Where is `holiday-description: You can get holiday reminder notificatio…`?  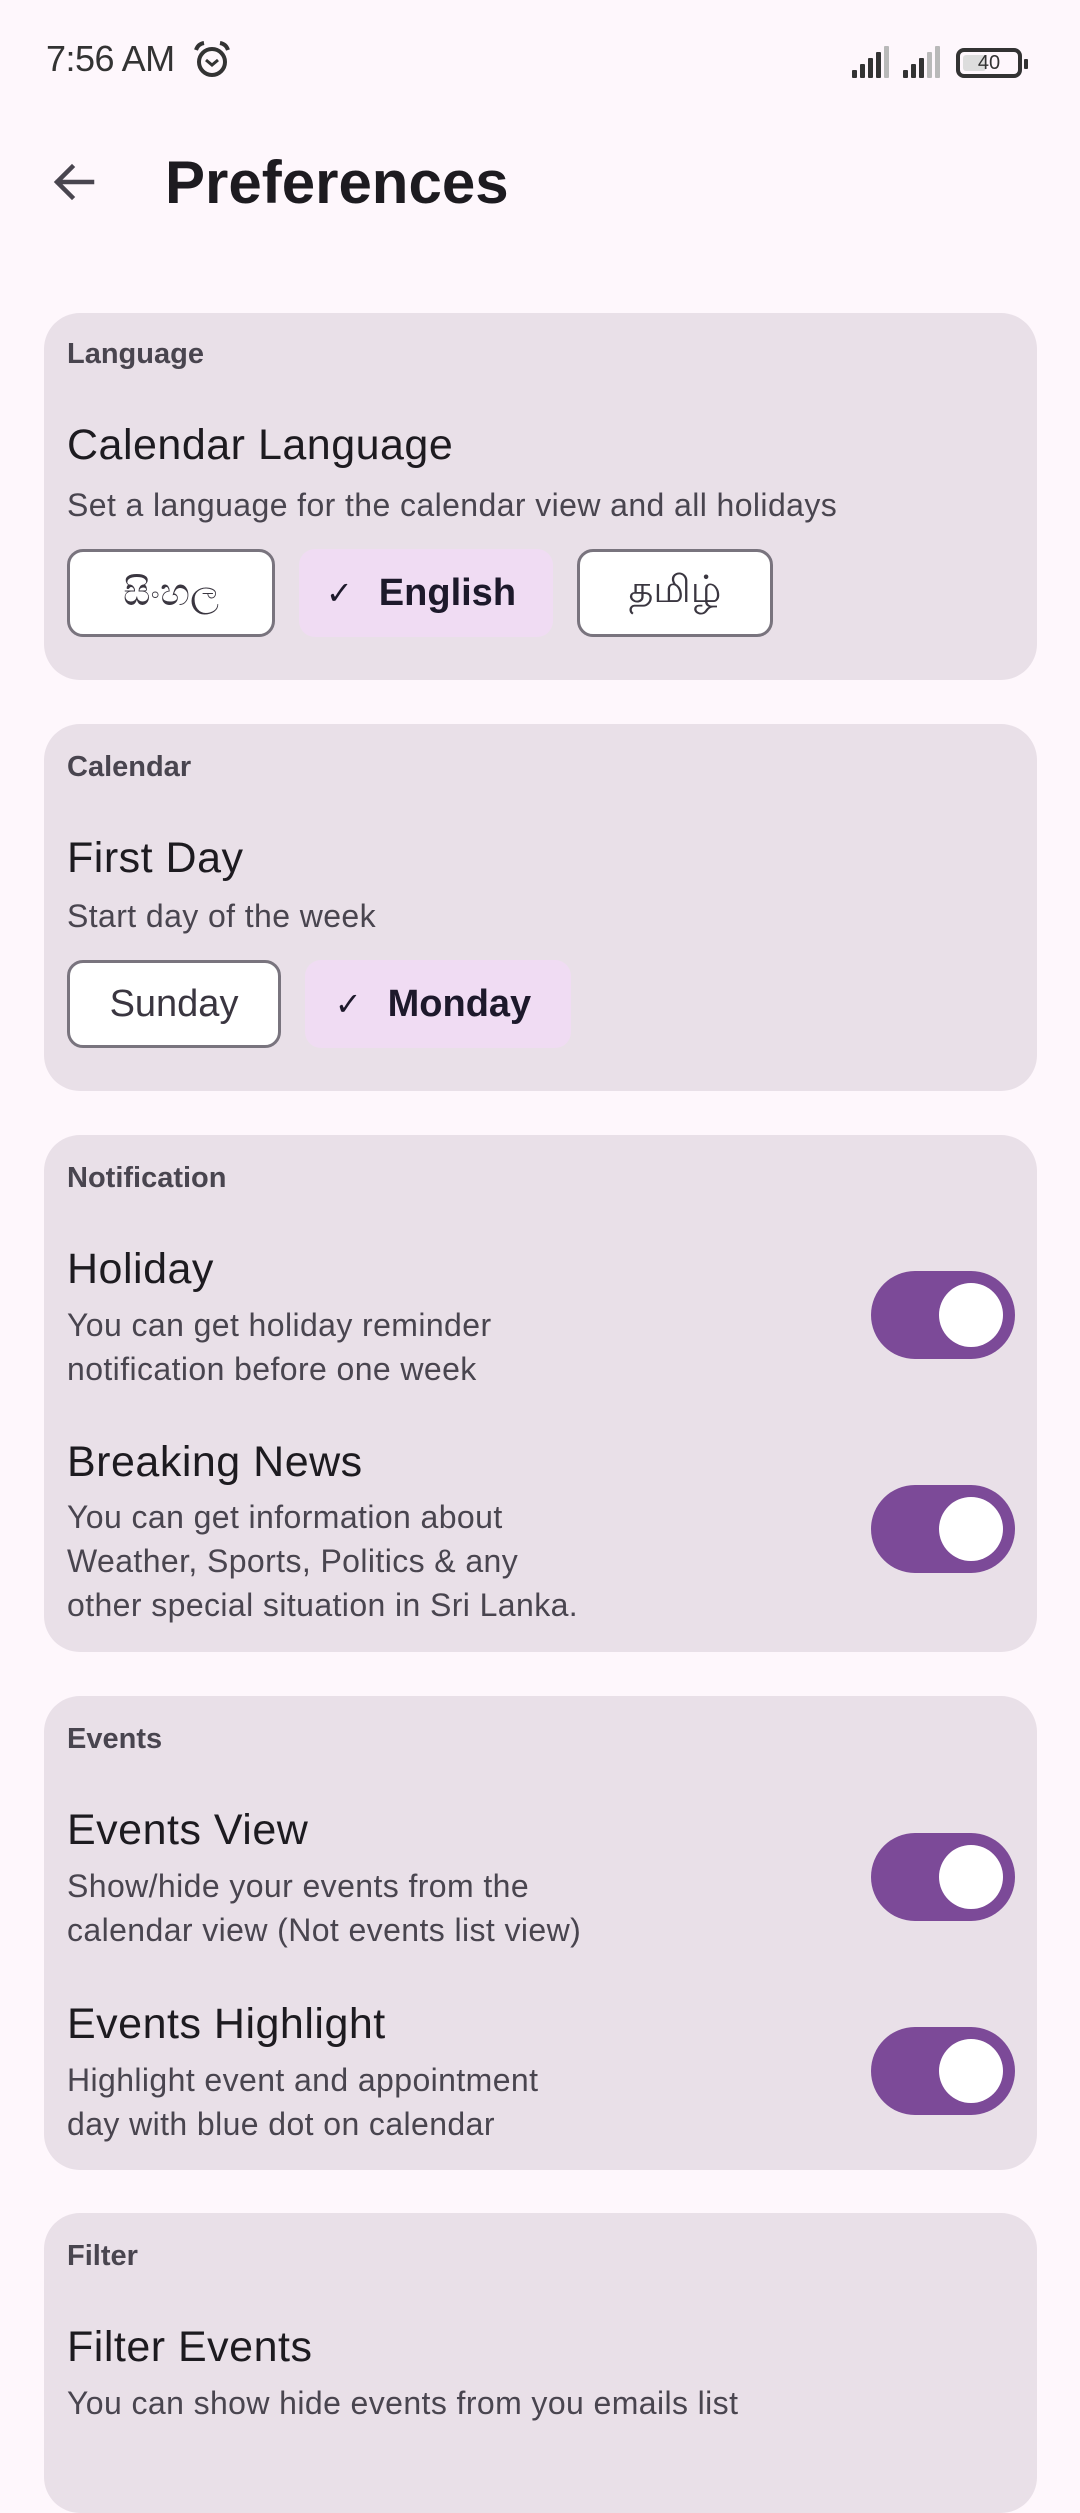
holiday-description: You can get holiday reminder notificatio… is located at coordinates (279, 1347).